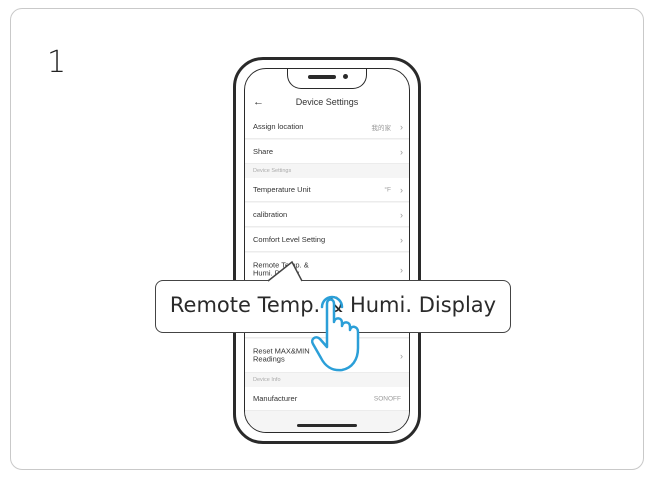 The image size is (652, 479). Describe the element at coordinates (335, 333) in the screenshot. I see `tap-hand-icon` at that location.